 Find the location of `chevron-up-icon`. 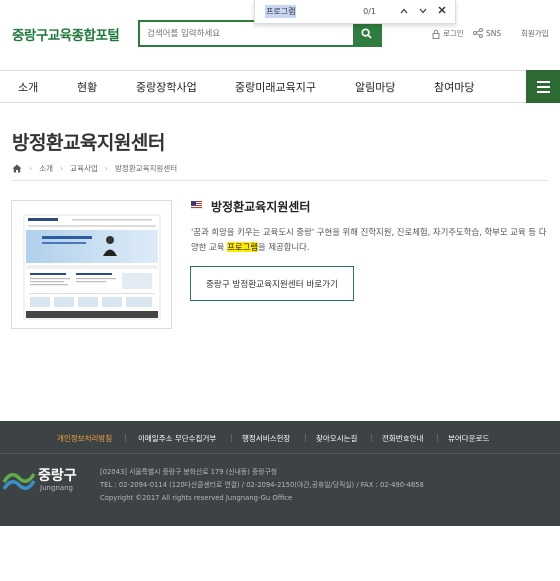

chevron-up-icon is located at coordinates (403, 11).